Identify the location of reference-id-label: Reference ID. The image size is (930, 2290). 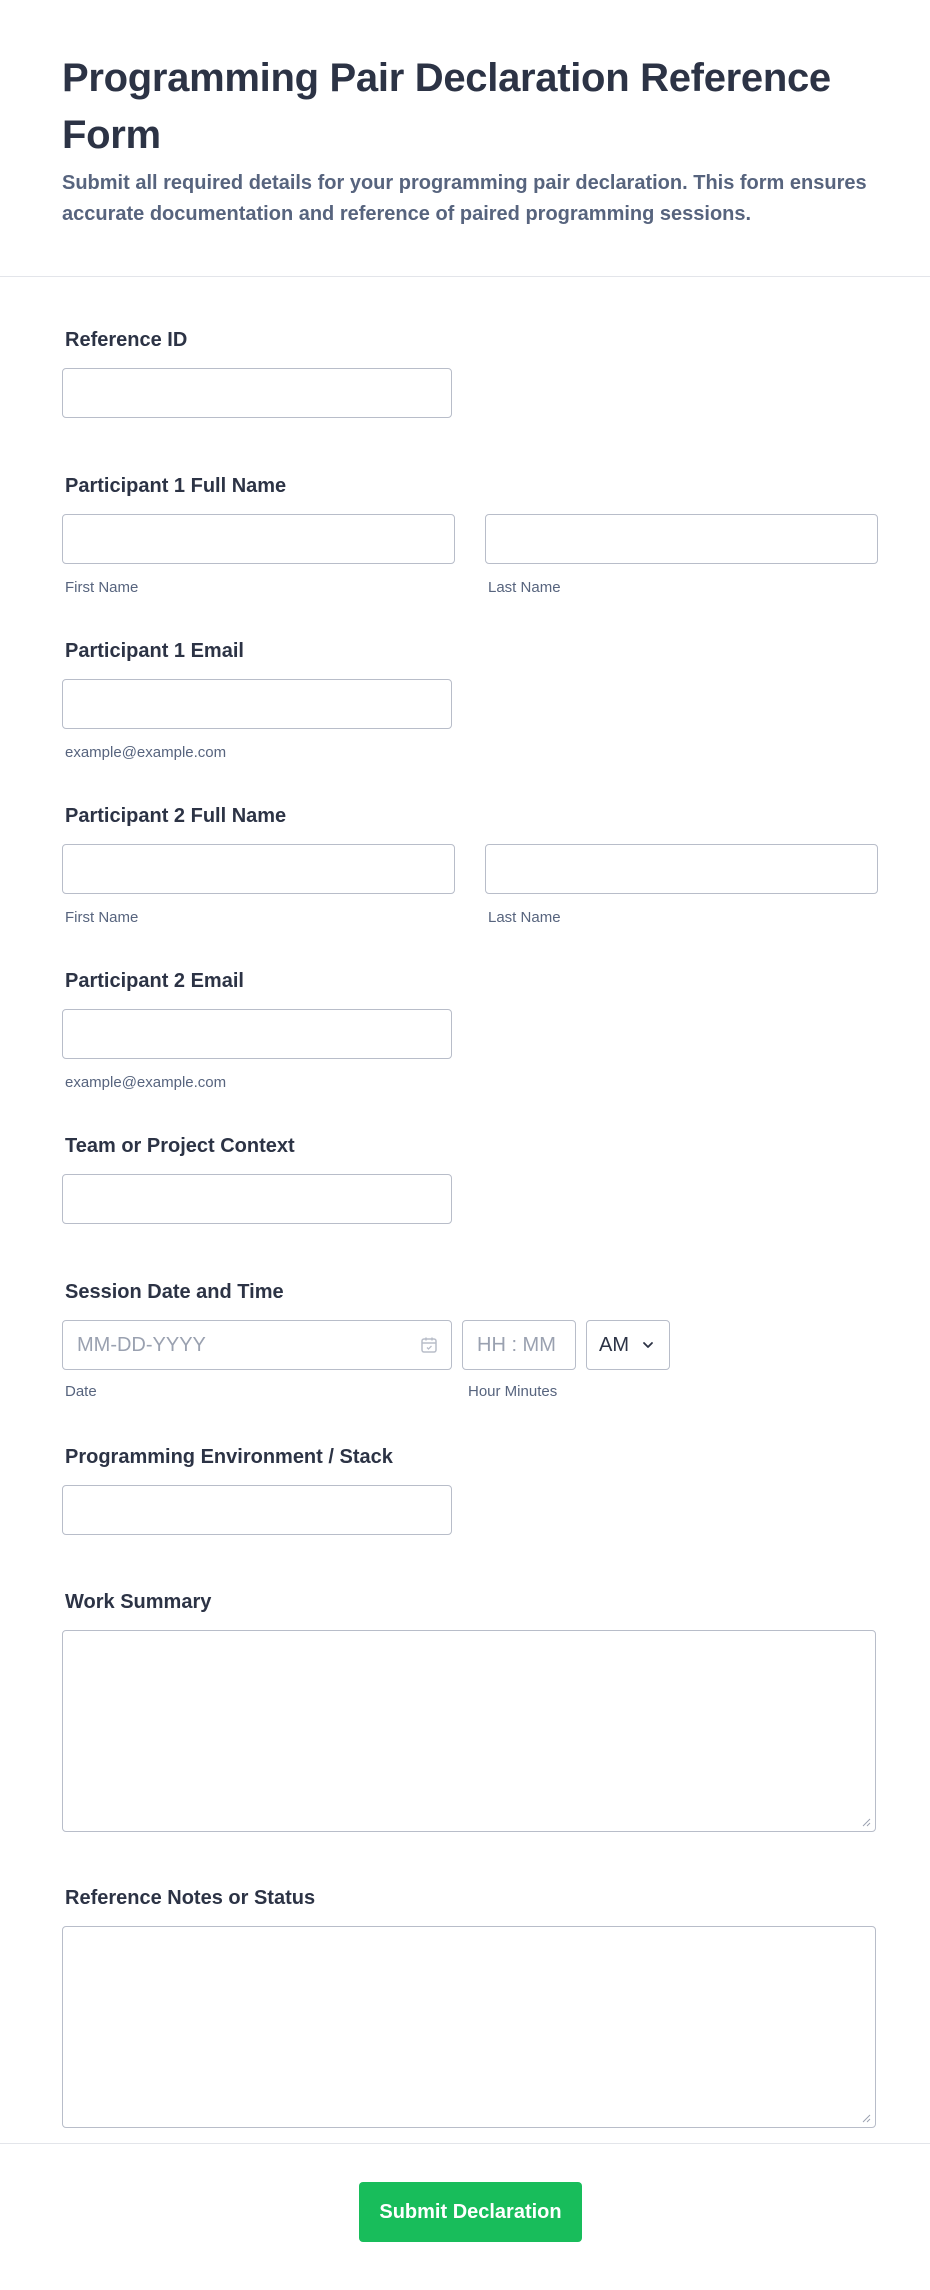
(126, 340).